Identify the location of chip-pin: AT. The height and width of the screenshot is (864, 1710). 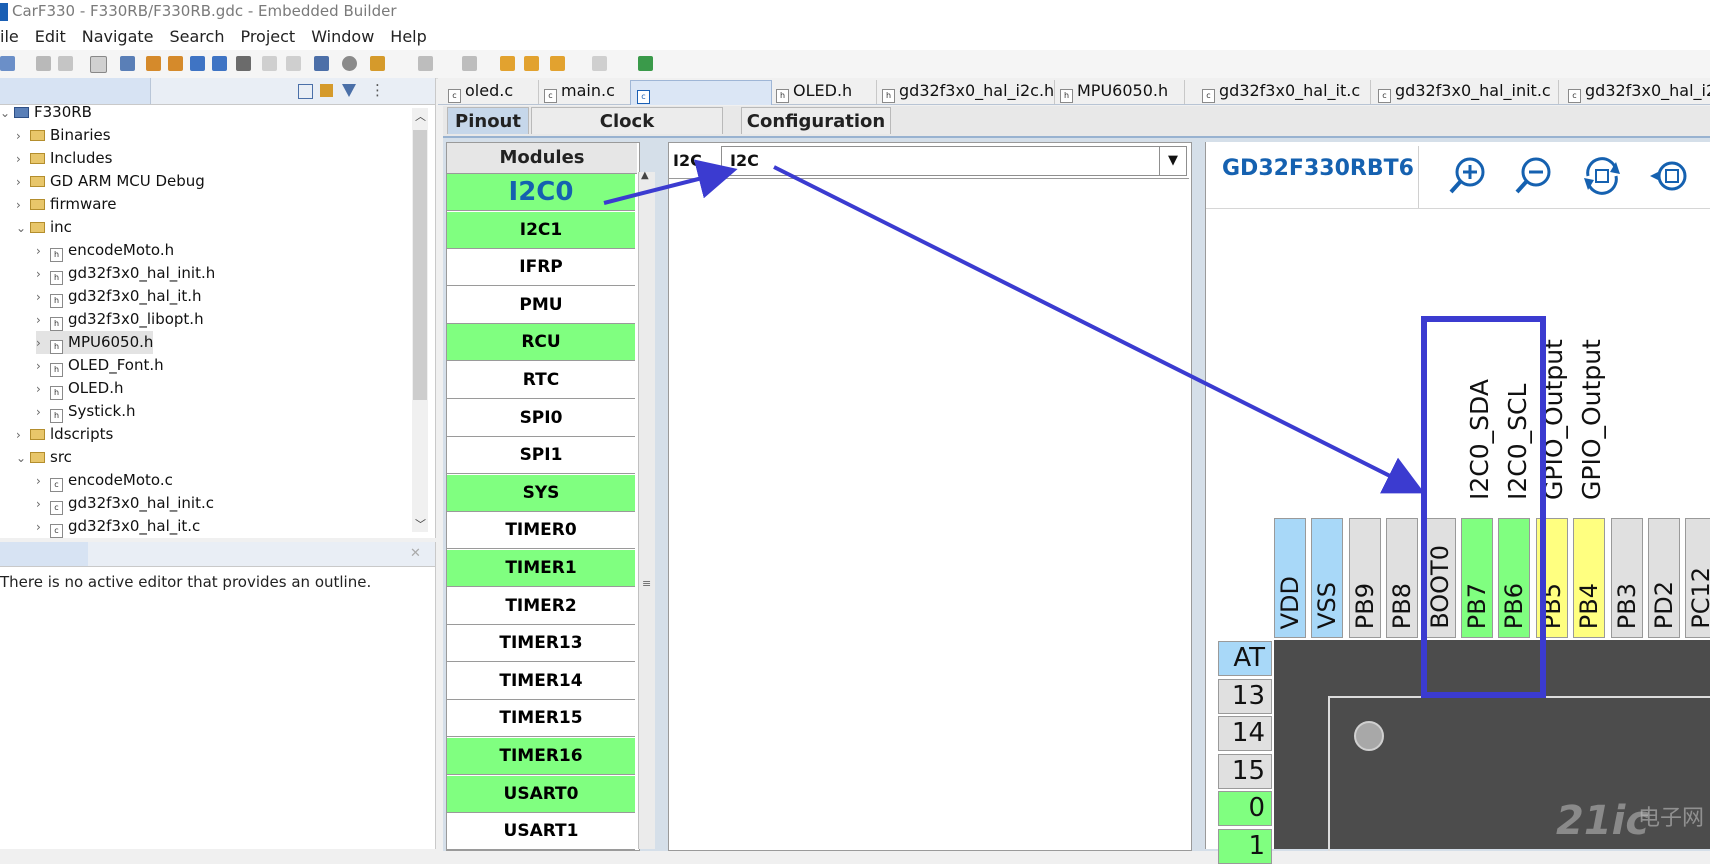
(1245, 658).